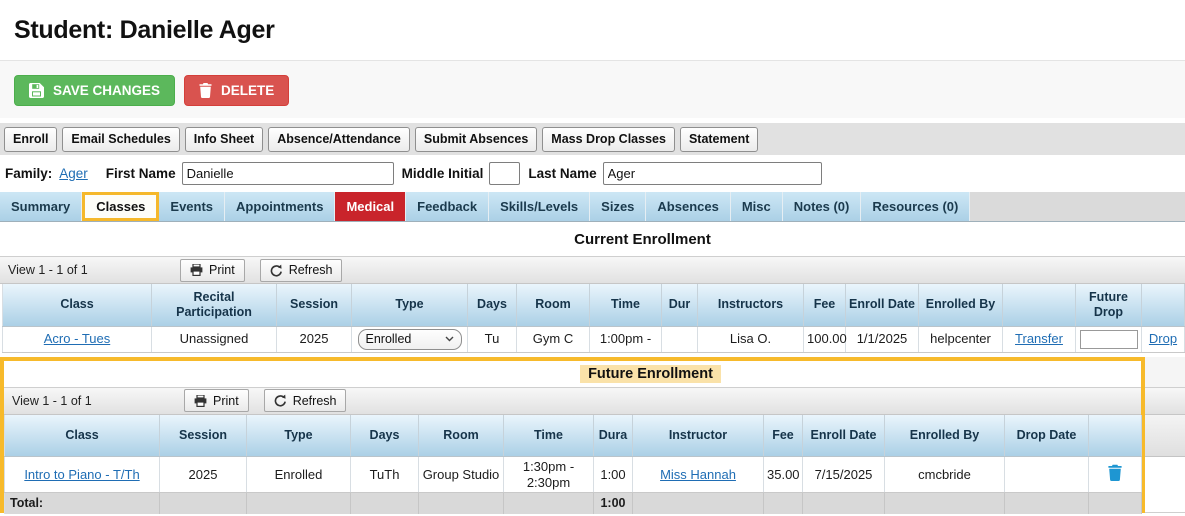 This screenshot has height=516, width=1185. What do you see at coordinates (1046, 475) in the screenshot?
I see `drop-date-cell` at bounding box center [1046, 475].